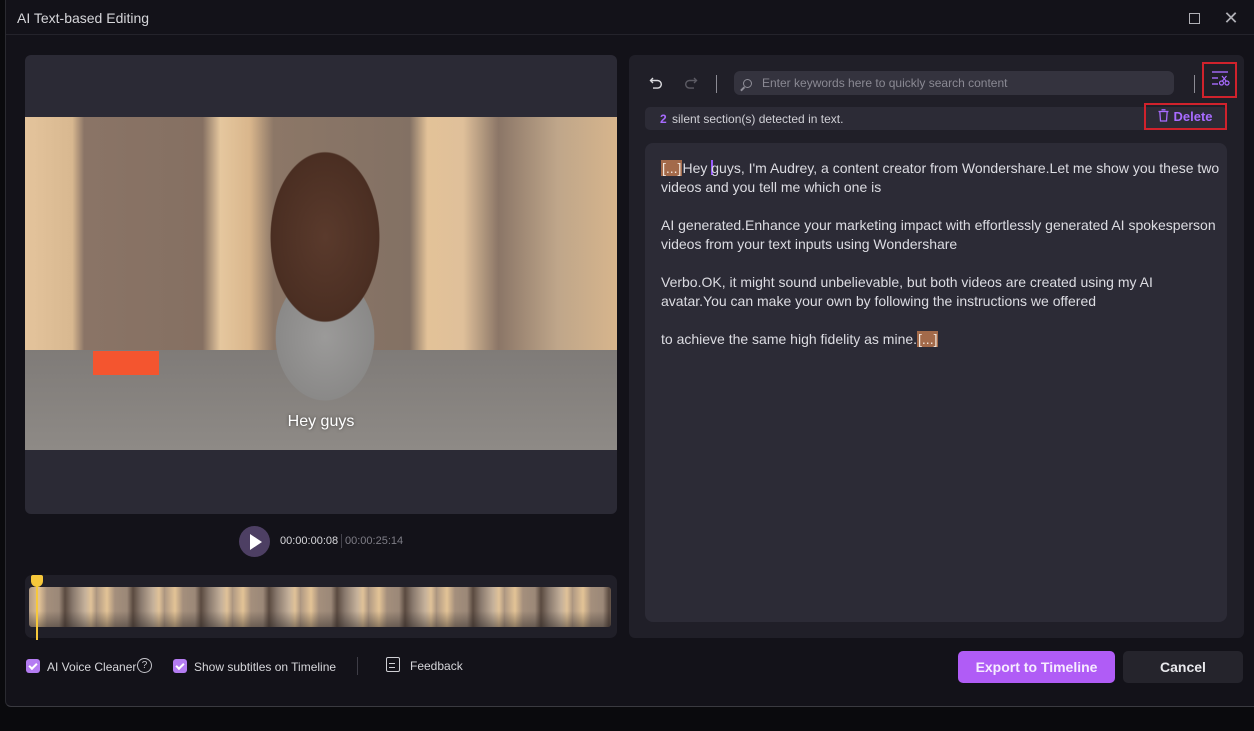 Image resolution: width=1254 pixels, height=731 pixels. I want to click on show-subtitles-checkbox, so click(180, 666).